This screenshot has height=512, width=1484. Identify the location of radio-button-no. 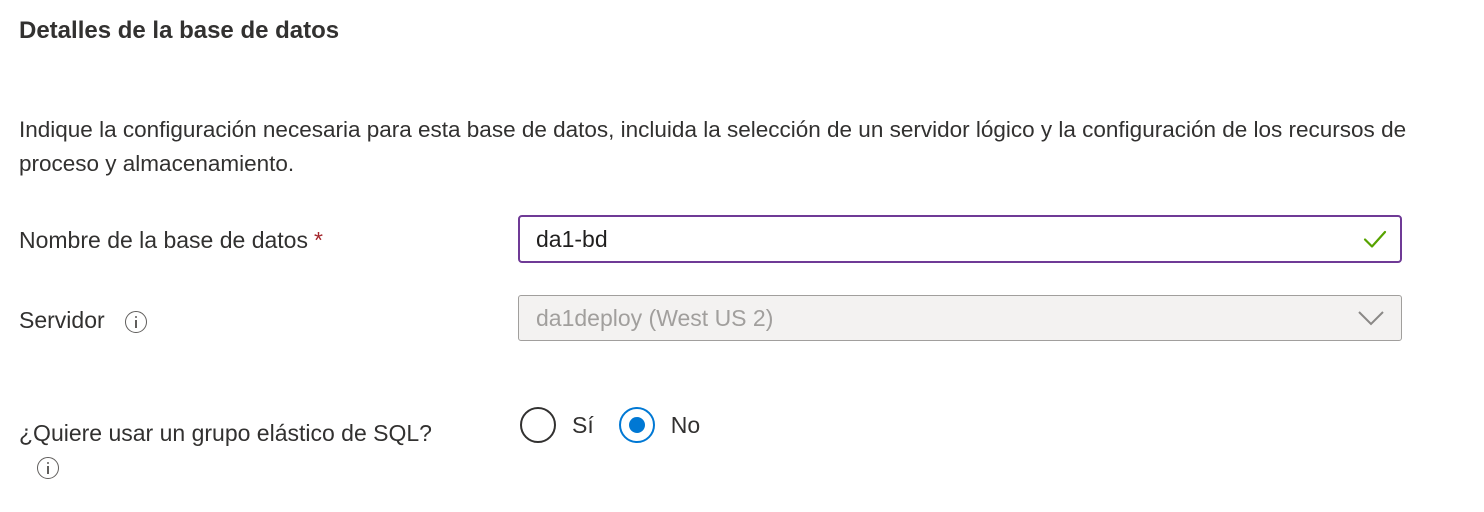
(636, 425).